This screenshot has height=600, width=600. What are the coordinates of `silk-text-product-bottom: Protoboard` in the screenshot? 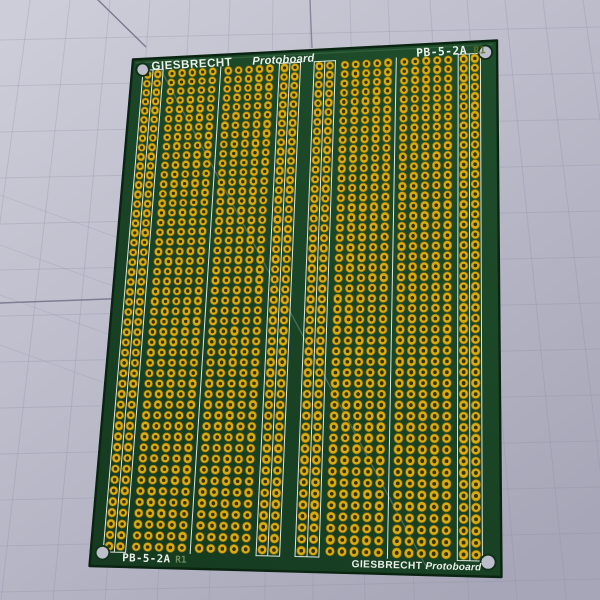 It's located at (453, 567).